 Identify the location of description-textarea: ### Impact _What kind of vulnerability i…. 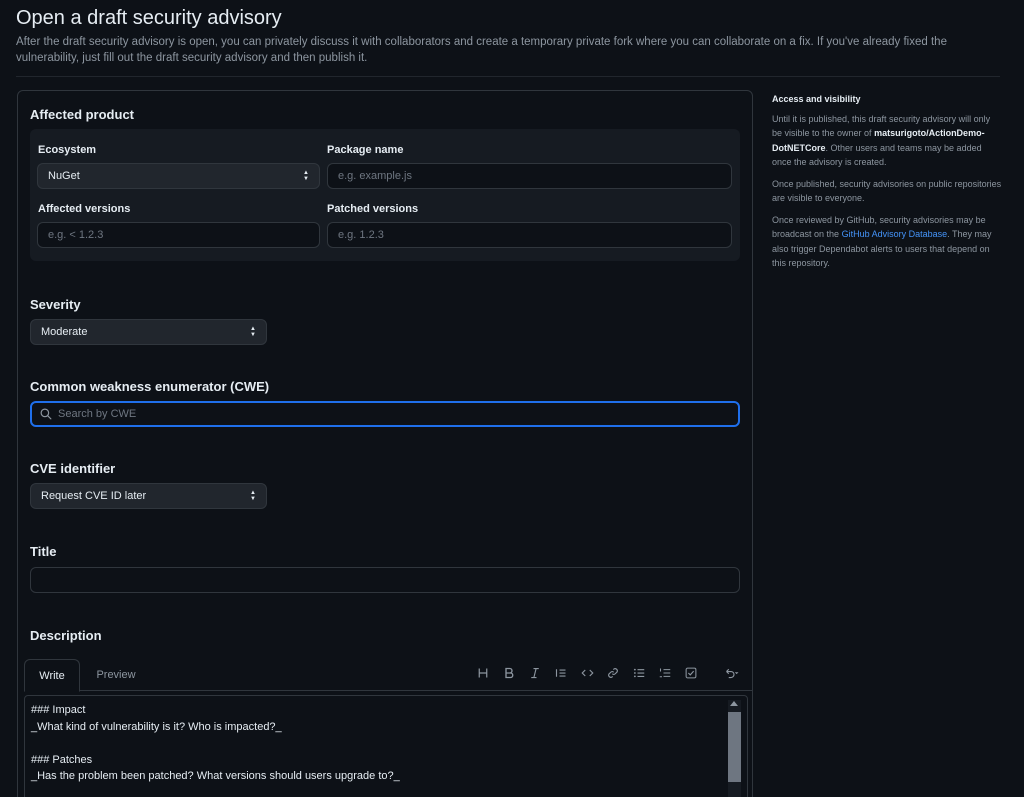
(386, 746).